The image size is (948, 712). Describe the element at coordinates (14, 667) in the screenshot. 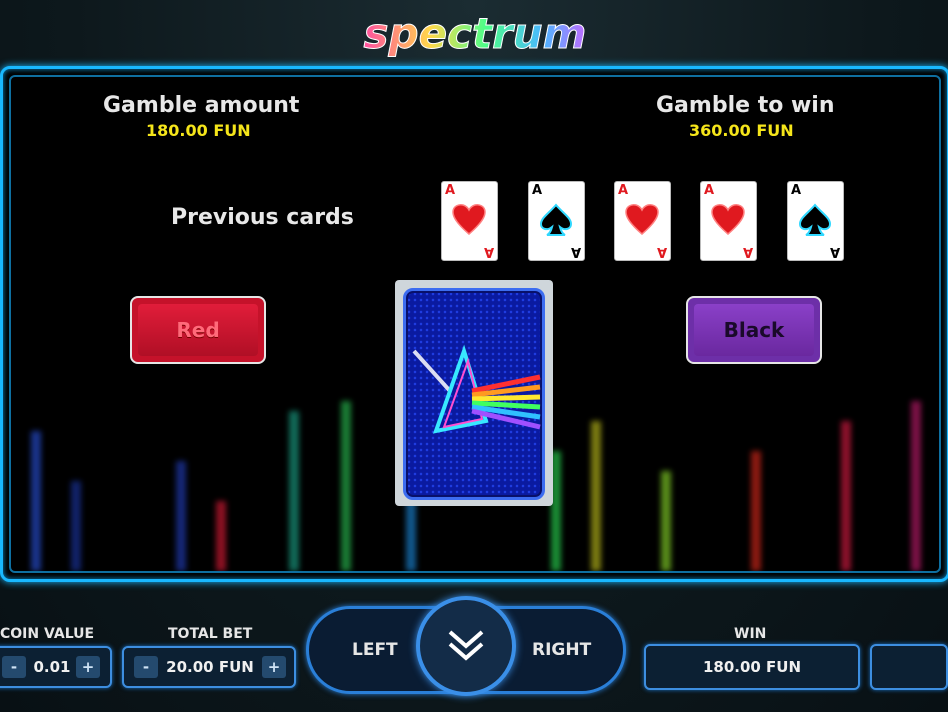

I see `coin-value-minus-button: -` at that location.